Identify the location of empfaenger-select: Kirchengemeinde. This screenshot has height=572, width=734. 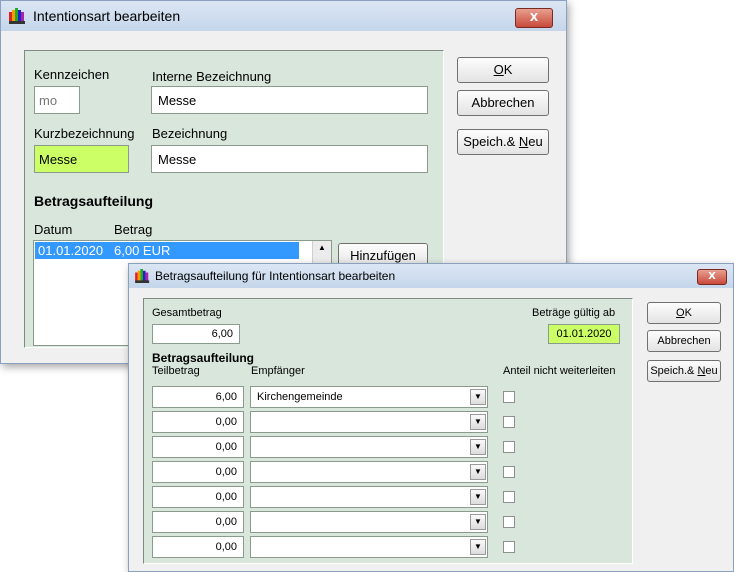
(369, 397).